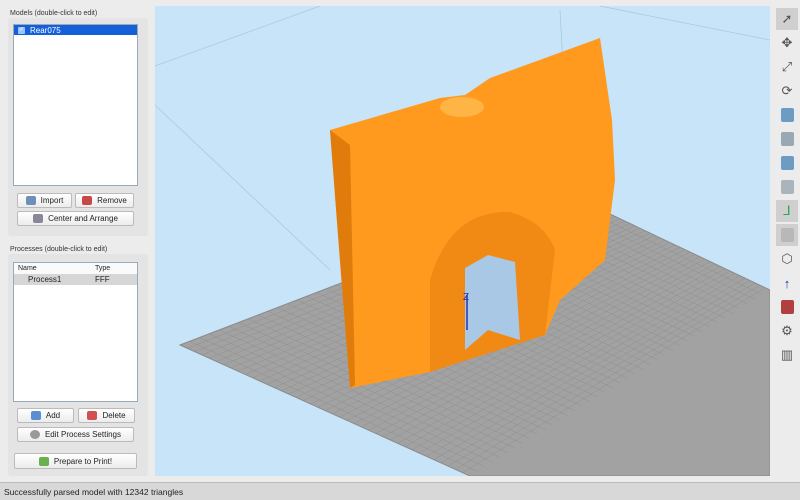 This screenshot has width=800, height=500. I want to click on solid-view-icon, so click(787, 235).